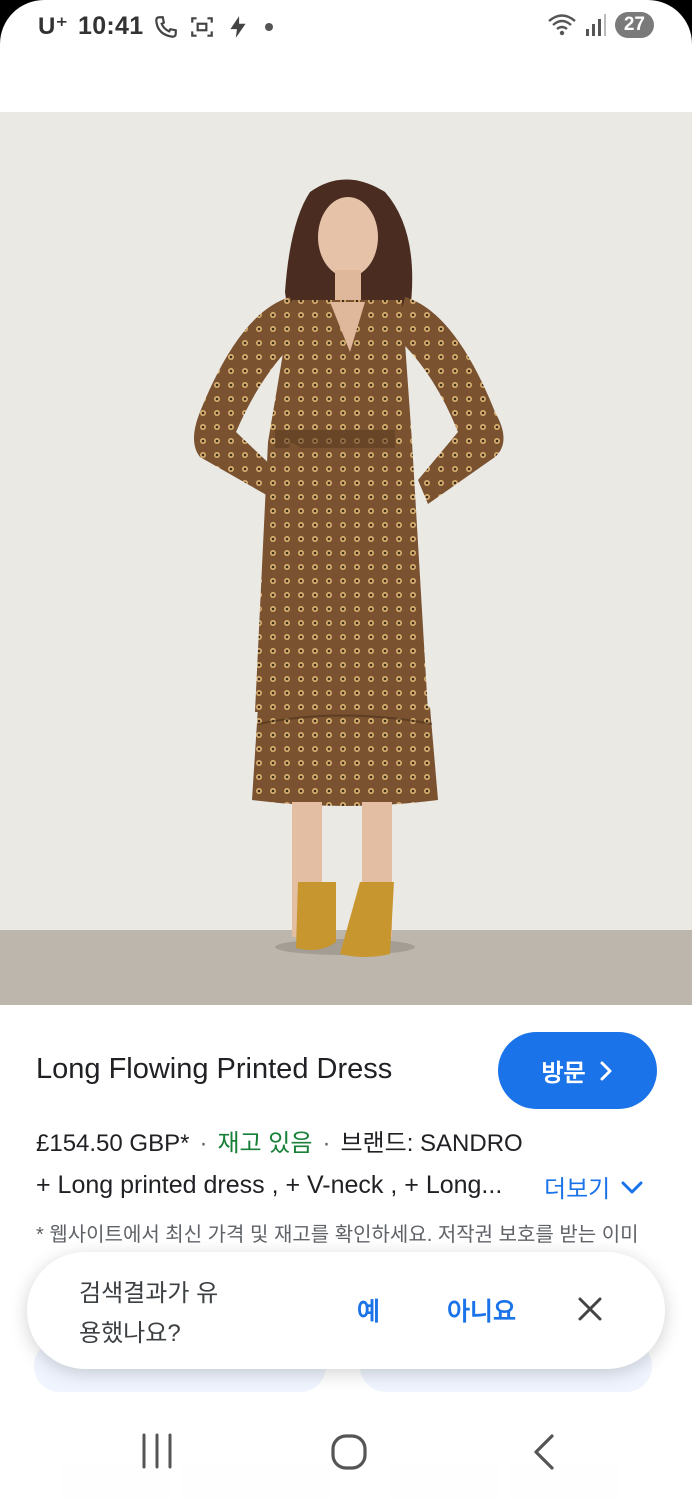 The width and height of the screenshot is (692, 1500). What do you see at coordinates (346, 1310) in the screenshot?
I see `feedback-card: 검색결과가 유용했나요? 예 아니요` at bounding box center [346, 1310].